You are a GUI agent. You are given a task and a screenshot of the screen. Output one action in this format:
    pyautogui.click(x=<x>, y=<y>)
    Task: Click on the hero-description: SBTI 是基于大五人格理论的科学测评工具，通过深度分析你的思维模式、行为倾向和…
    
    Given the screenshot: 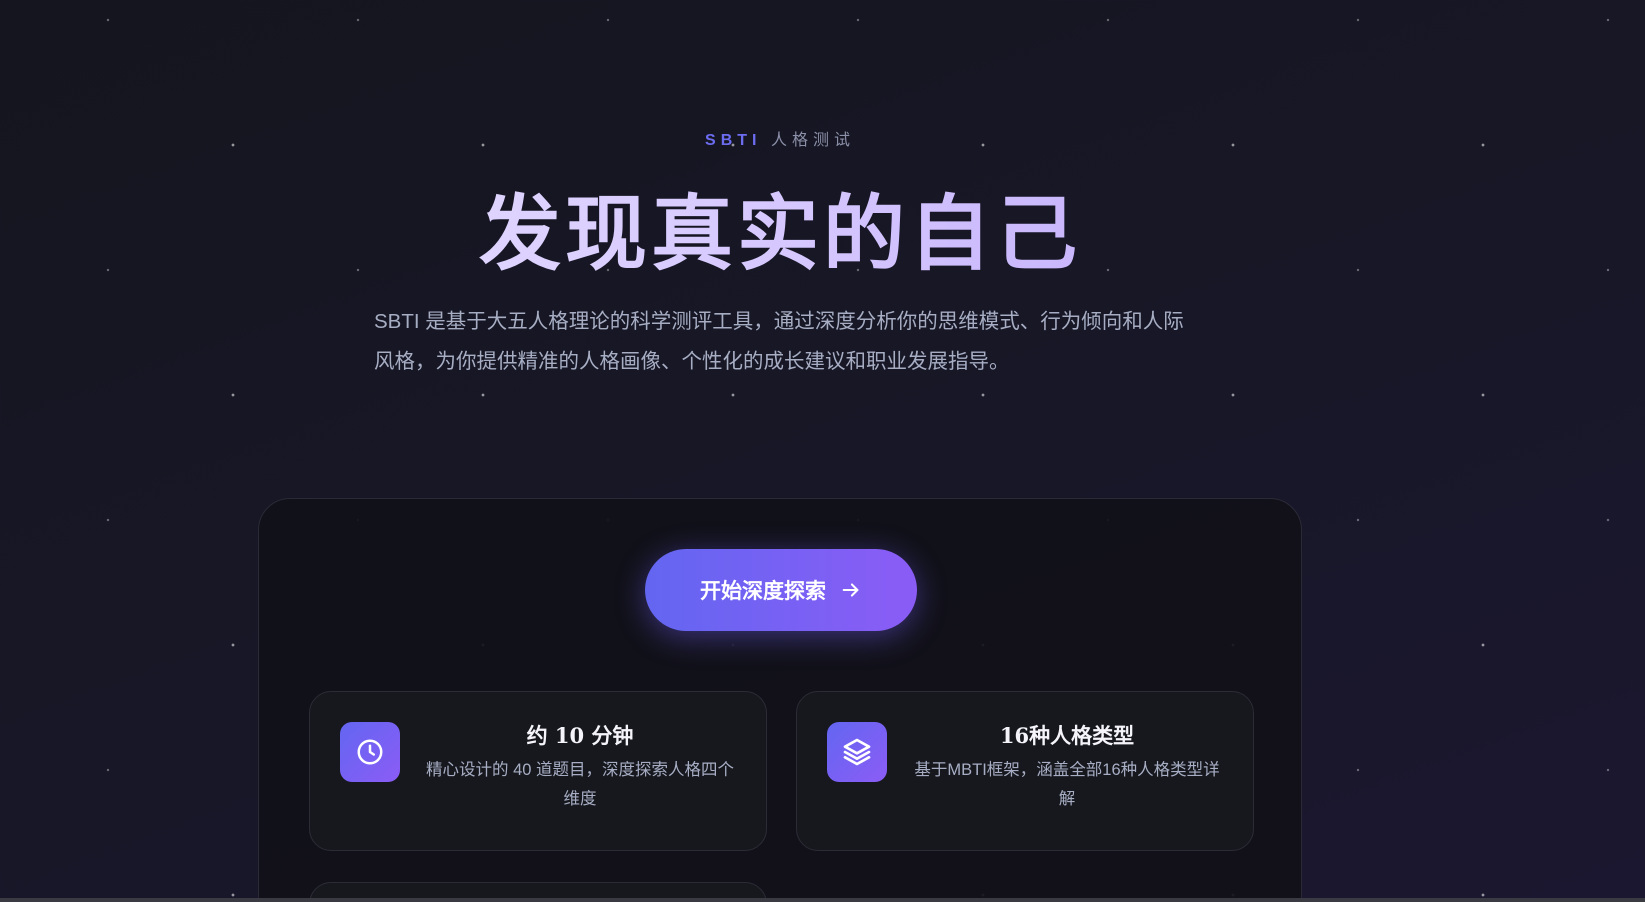 What is the action you would take?
    pyautogui.click(x=779, y=341)
    